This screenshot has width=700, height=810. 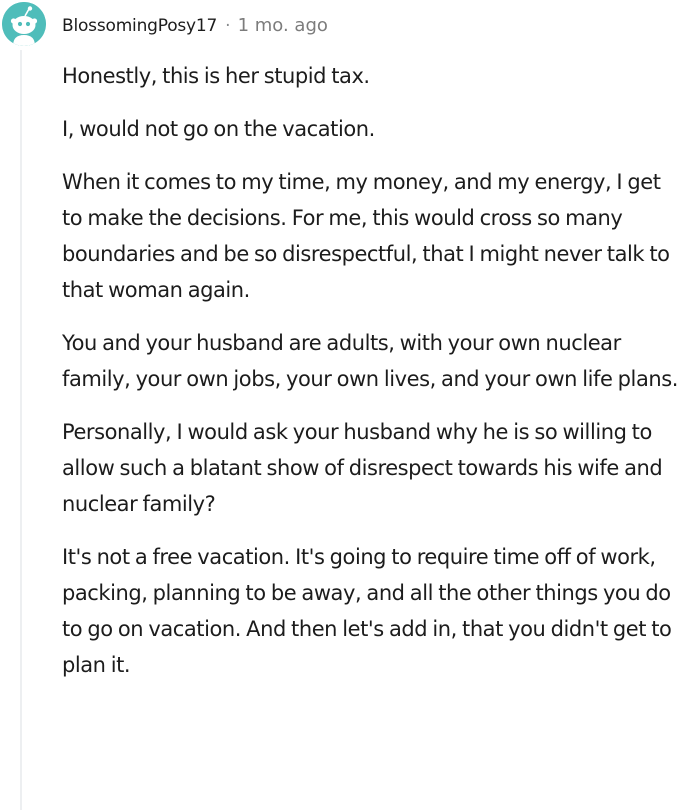 I want to click on comment-header: BlossomingPosy17 · 1 mo. ago, so click(x=195, y=26).